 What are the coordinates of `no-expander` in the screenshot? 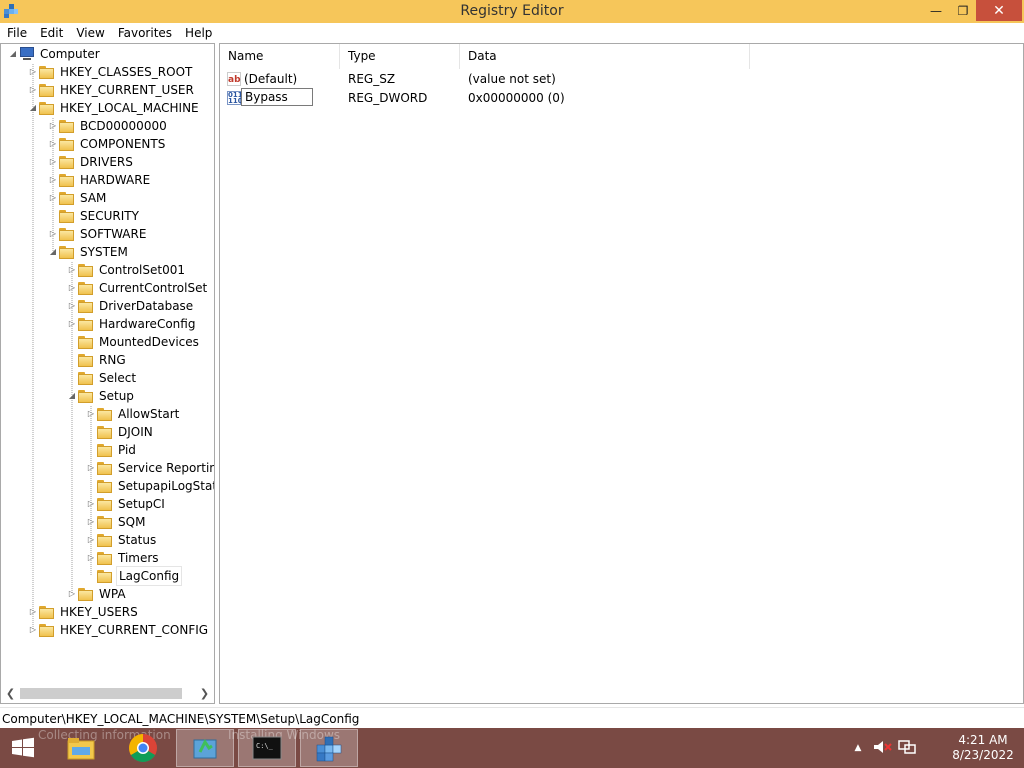 It's located at (72, 378).